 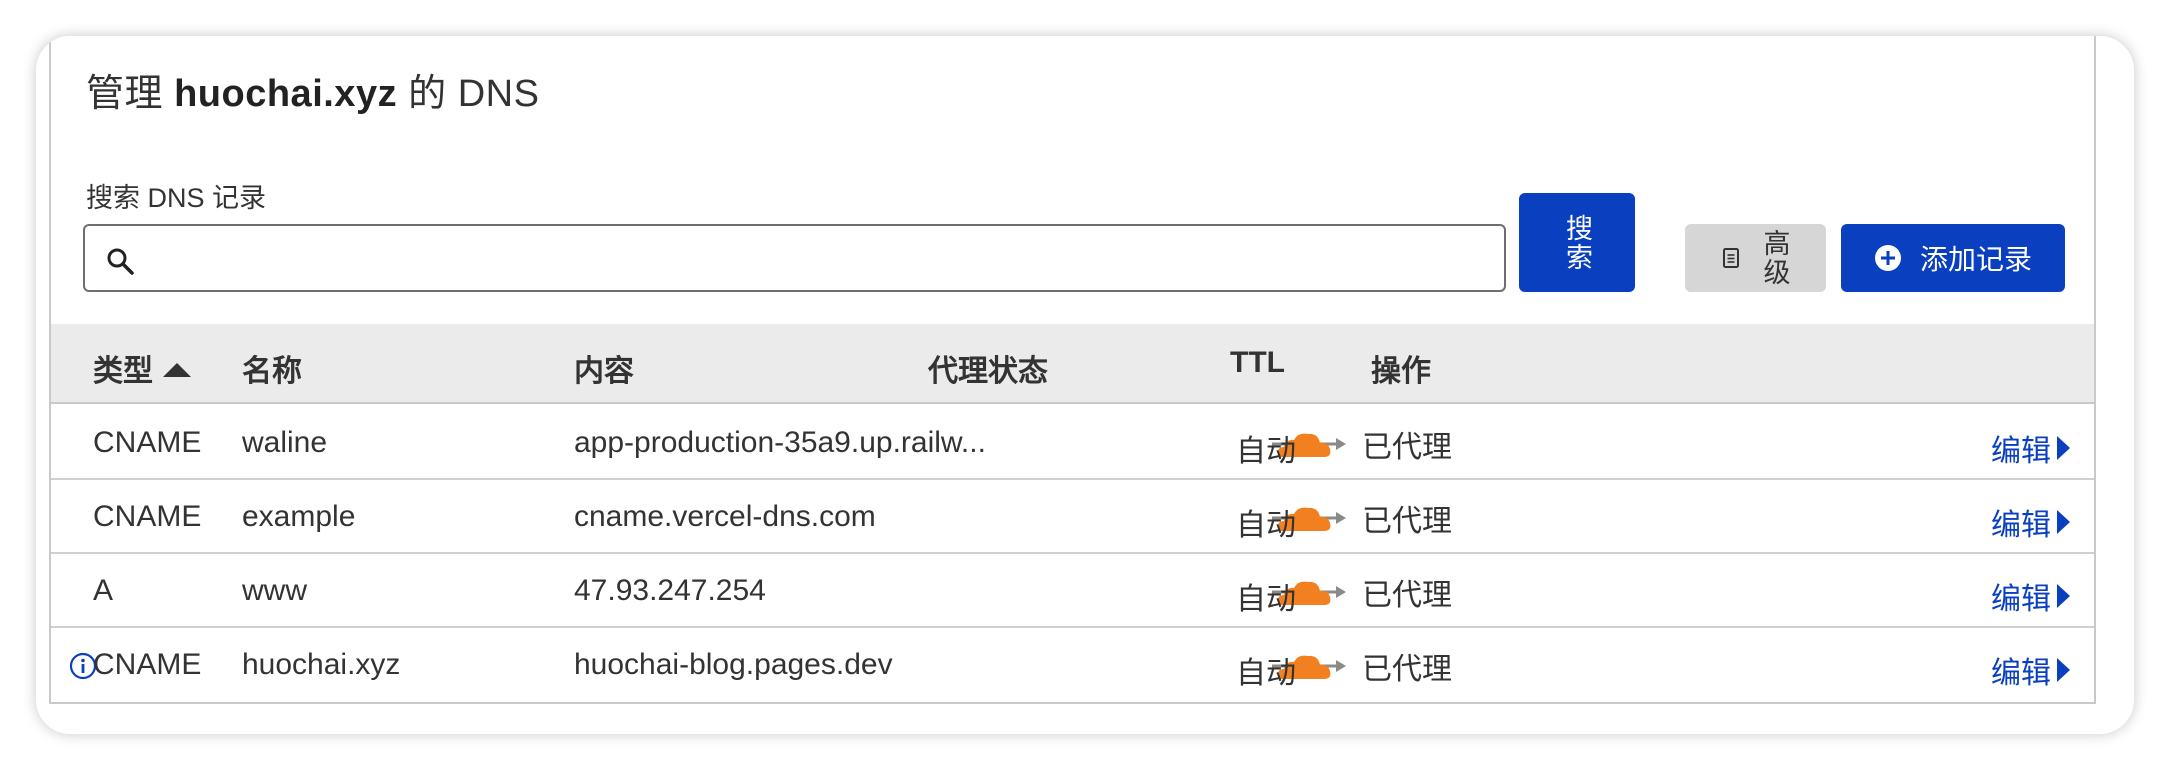 What do you see at coordinates (1755, 258) in the screenshot?
I see `advanced-button: 高级` at bounding box center [1755, 258].